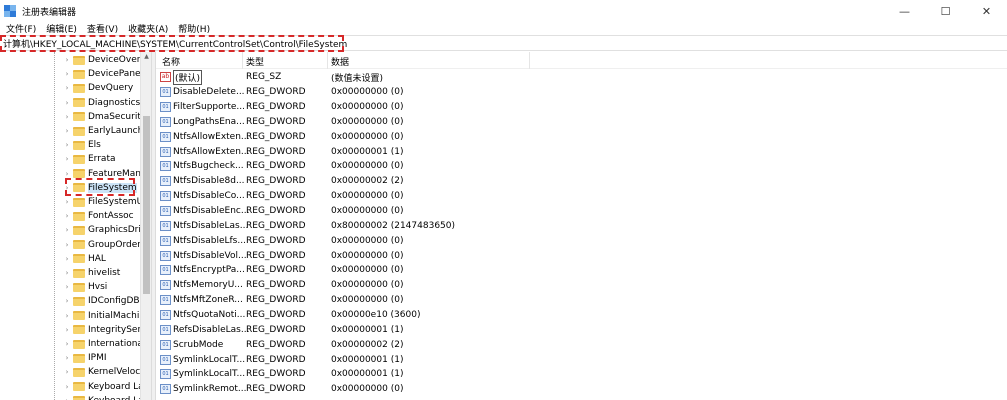 The image size is (1007, 400). I want to click on menu-help: 帮助(H), so click(194, 28).